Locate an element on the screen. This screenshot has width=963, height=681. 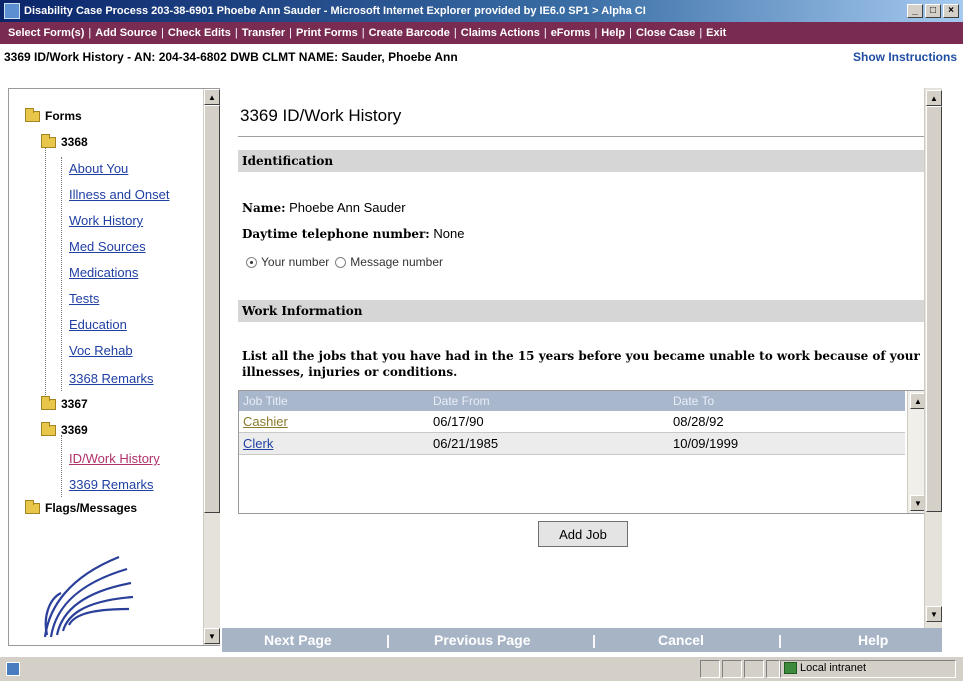
name-label: Name: is located at coordinates (264, 208).